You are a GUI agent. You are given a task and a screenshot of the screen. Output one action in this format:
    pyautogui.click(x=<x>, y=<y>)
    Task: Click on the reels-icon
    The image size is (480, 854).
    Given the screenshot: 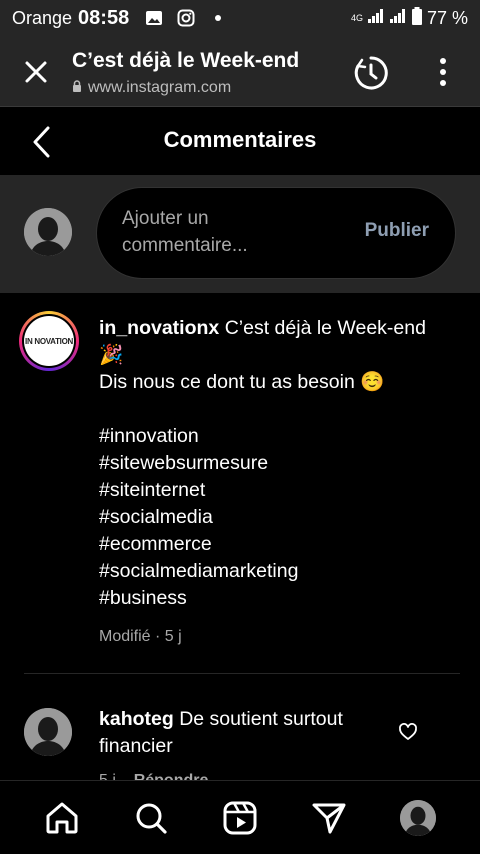 What is the action you would take?
    pyautogui.click(x=240, y=818)
    